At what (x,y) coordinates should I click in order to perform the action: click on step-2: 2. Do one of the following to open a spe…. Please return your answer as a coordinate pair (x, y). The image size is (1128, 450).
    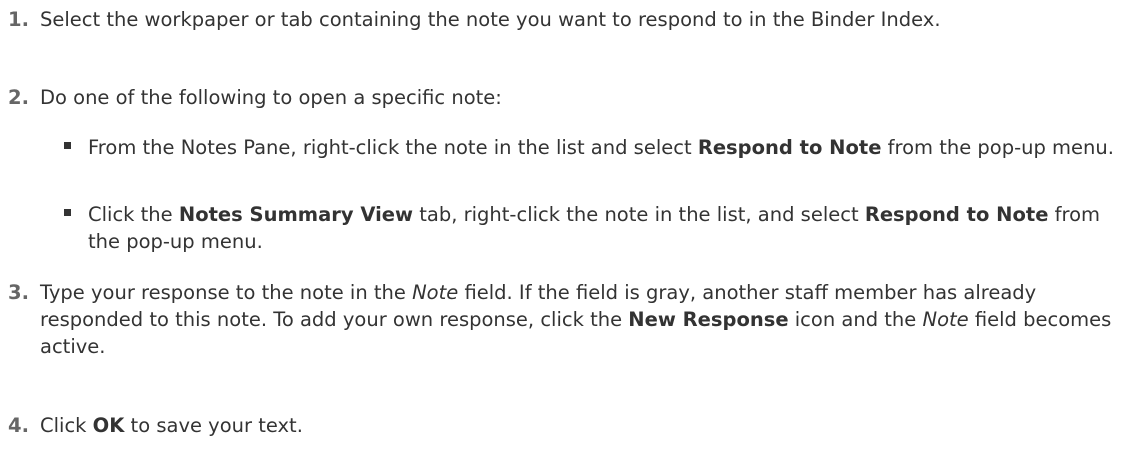
    Looking at the image, I should click on (563, 97).